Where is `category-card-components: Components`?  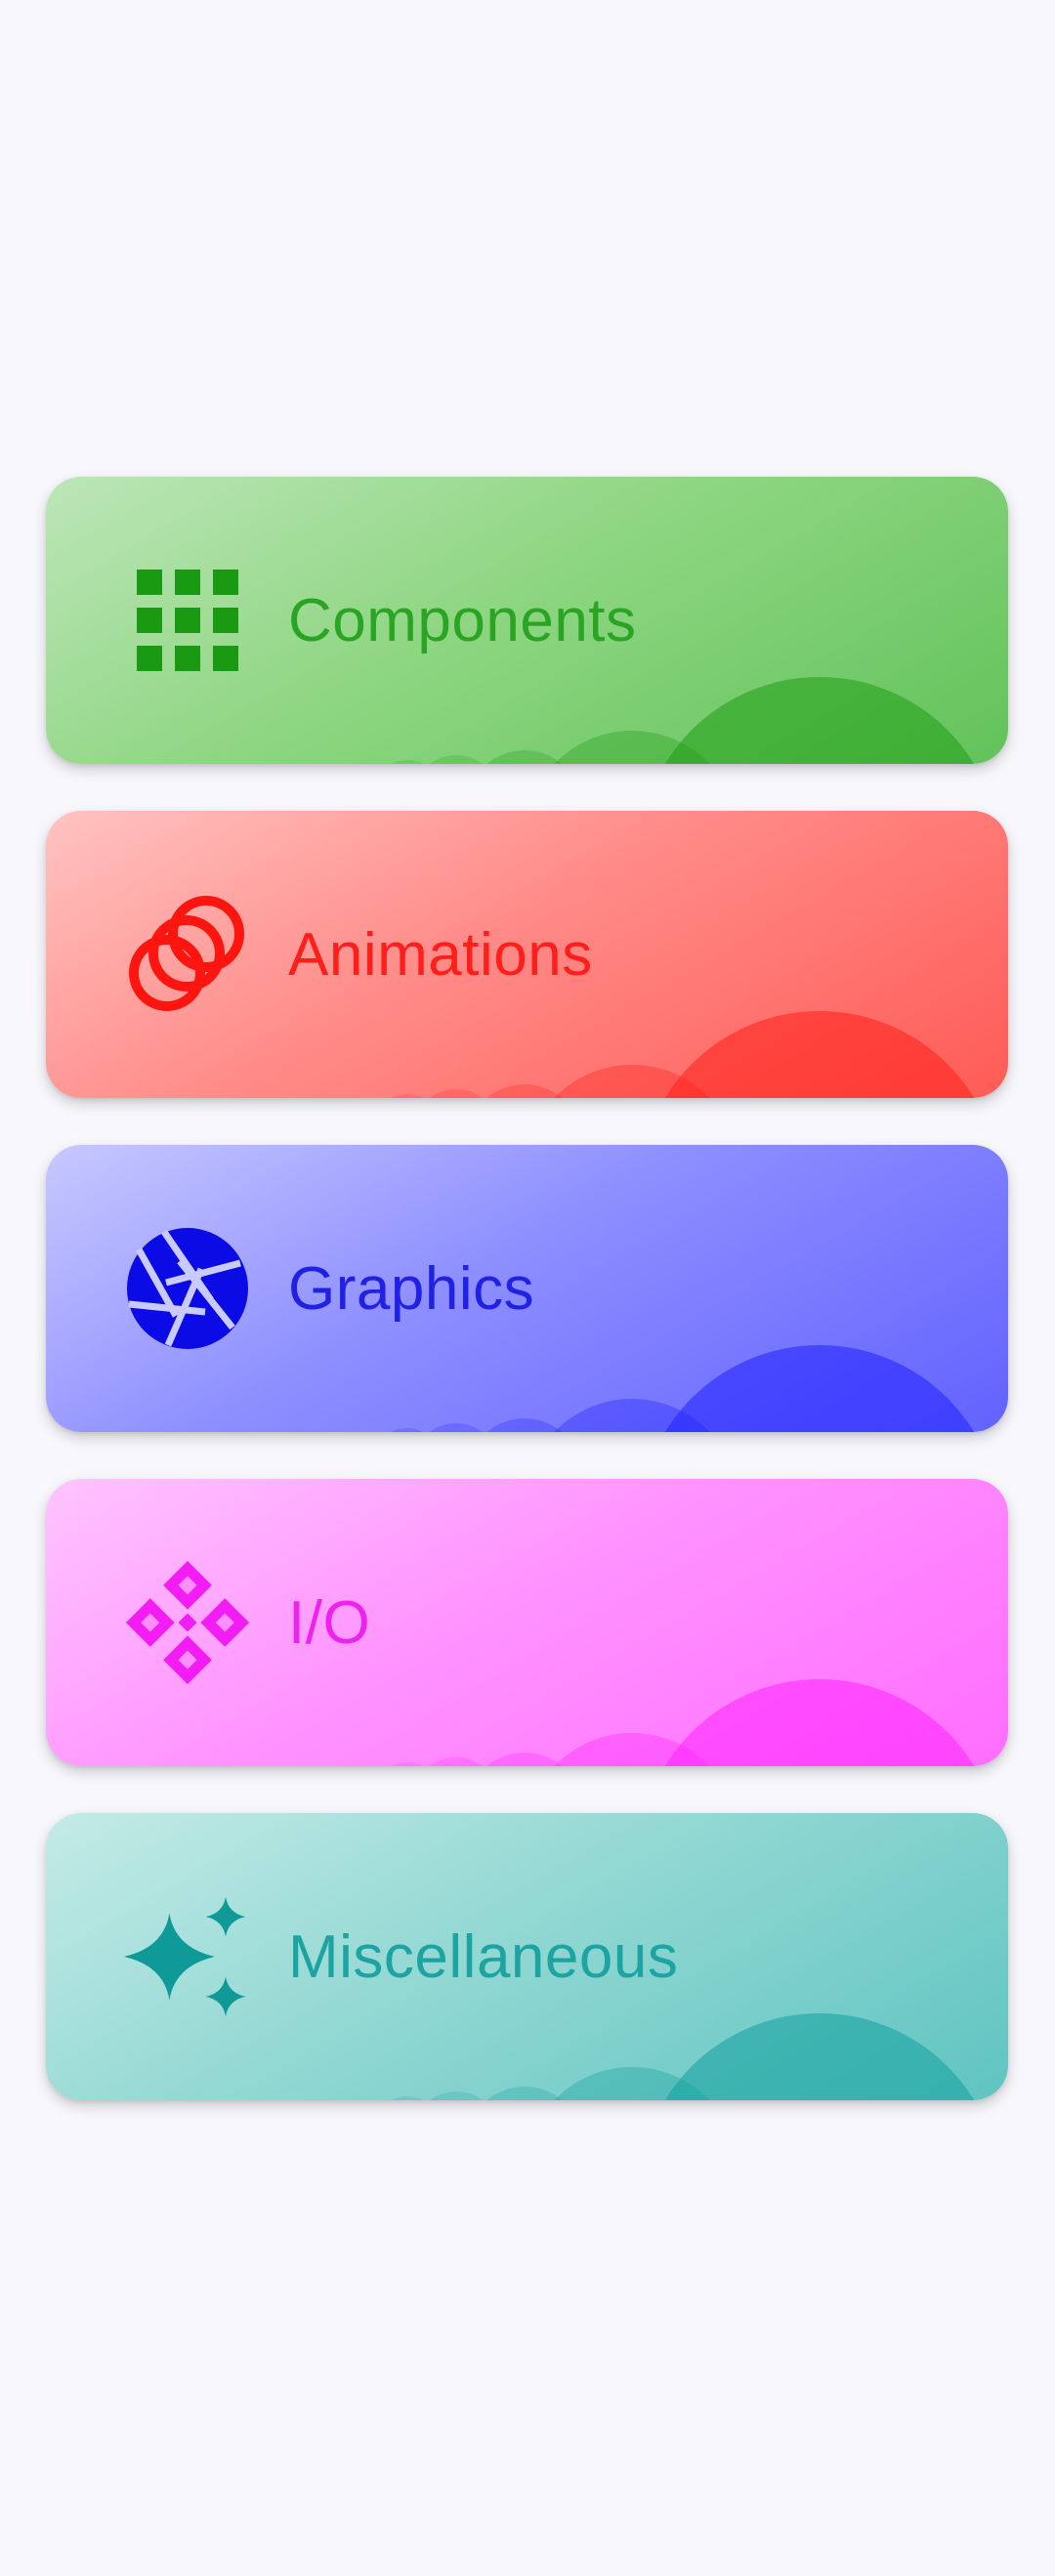
category-card-components: Components is located at coordinates (527, 620).